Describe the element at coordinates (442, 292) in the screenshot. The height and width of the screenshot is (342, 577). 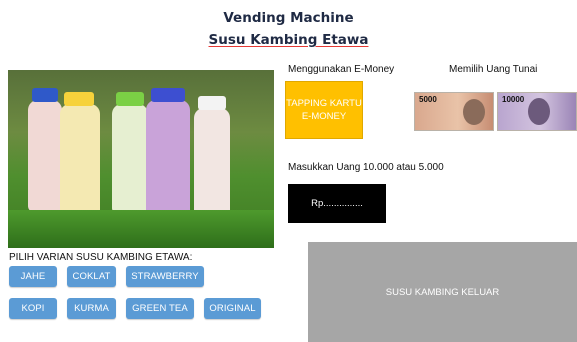
I see `dispense-output-area: SUSU KAMBING KELUAR` at that location.